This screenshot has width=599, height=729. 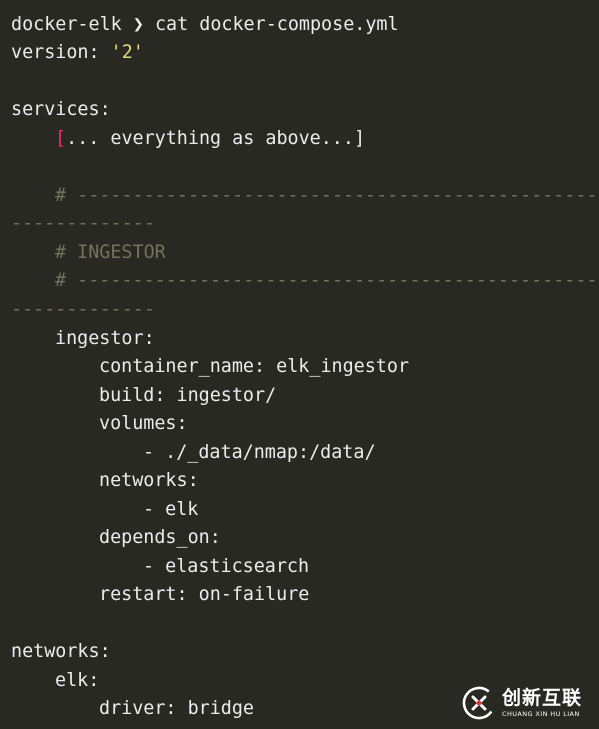 What do you see at coordinates (149, 480) in the screenshot?
I see `service-networks-key: networks:` at bounding box center [149, 480].